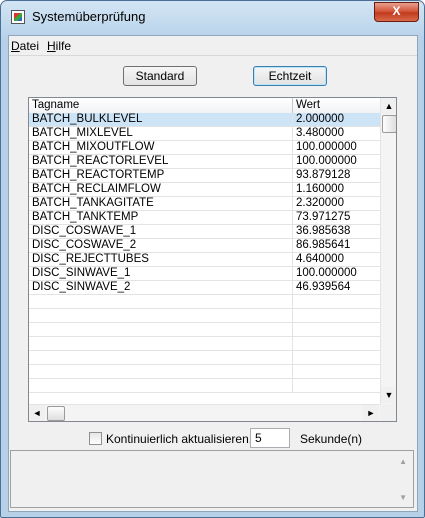  I want to click on echtzeit-button: Echtzeit, so click(290, 76).